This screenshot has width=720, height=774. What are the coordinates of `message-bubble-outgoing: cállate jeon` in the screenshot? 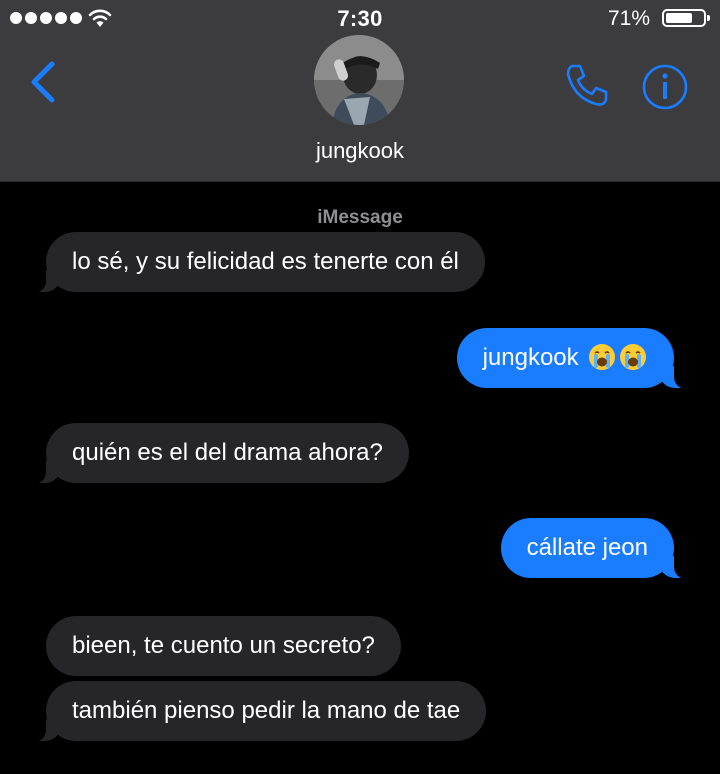 It's located at (594, 548).